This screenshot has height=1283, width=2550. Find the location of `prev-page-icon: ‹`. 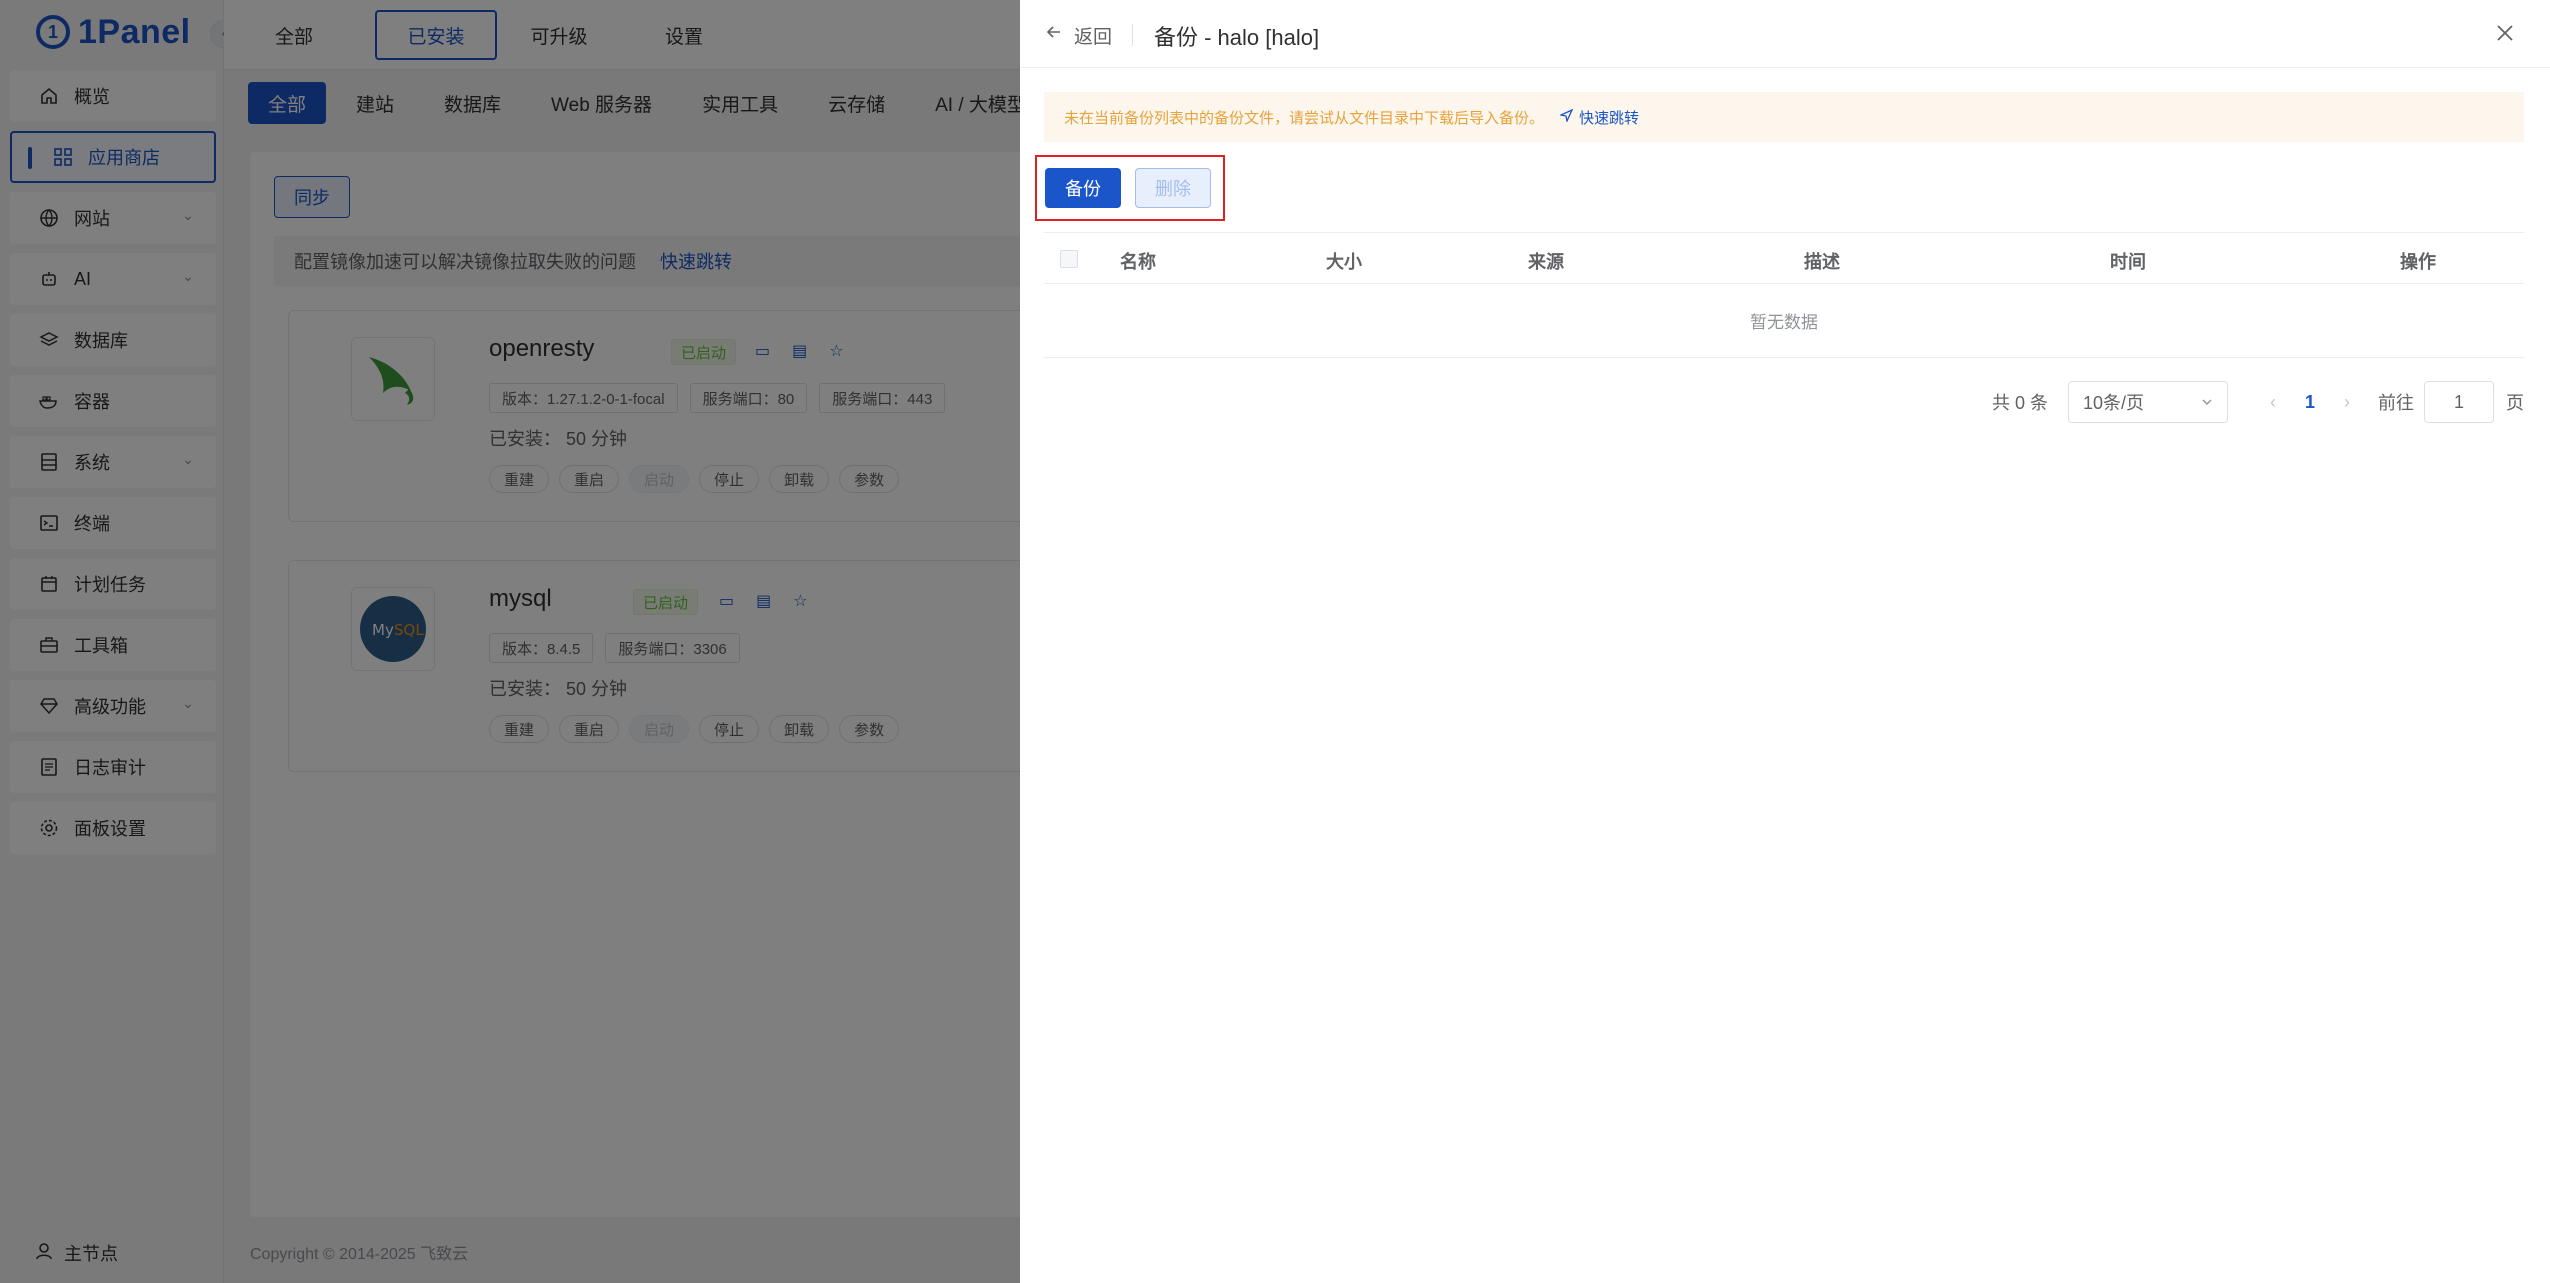

prev-page-icon: ‹ is located at coordinates (2273, 402).